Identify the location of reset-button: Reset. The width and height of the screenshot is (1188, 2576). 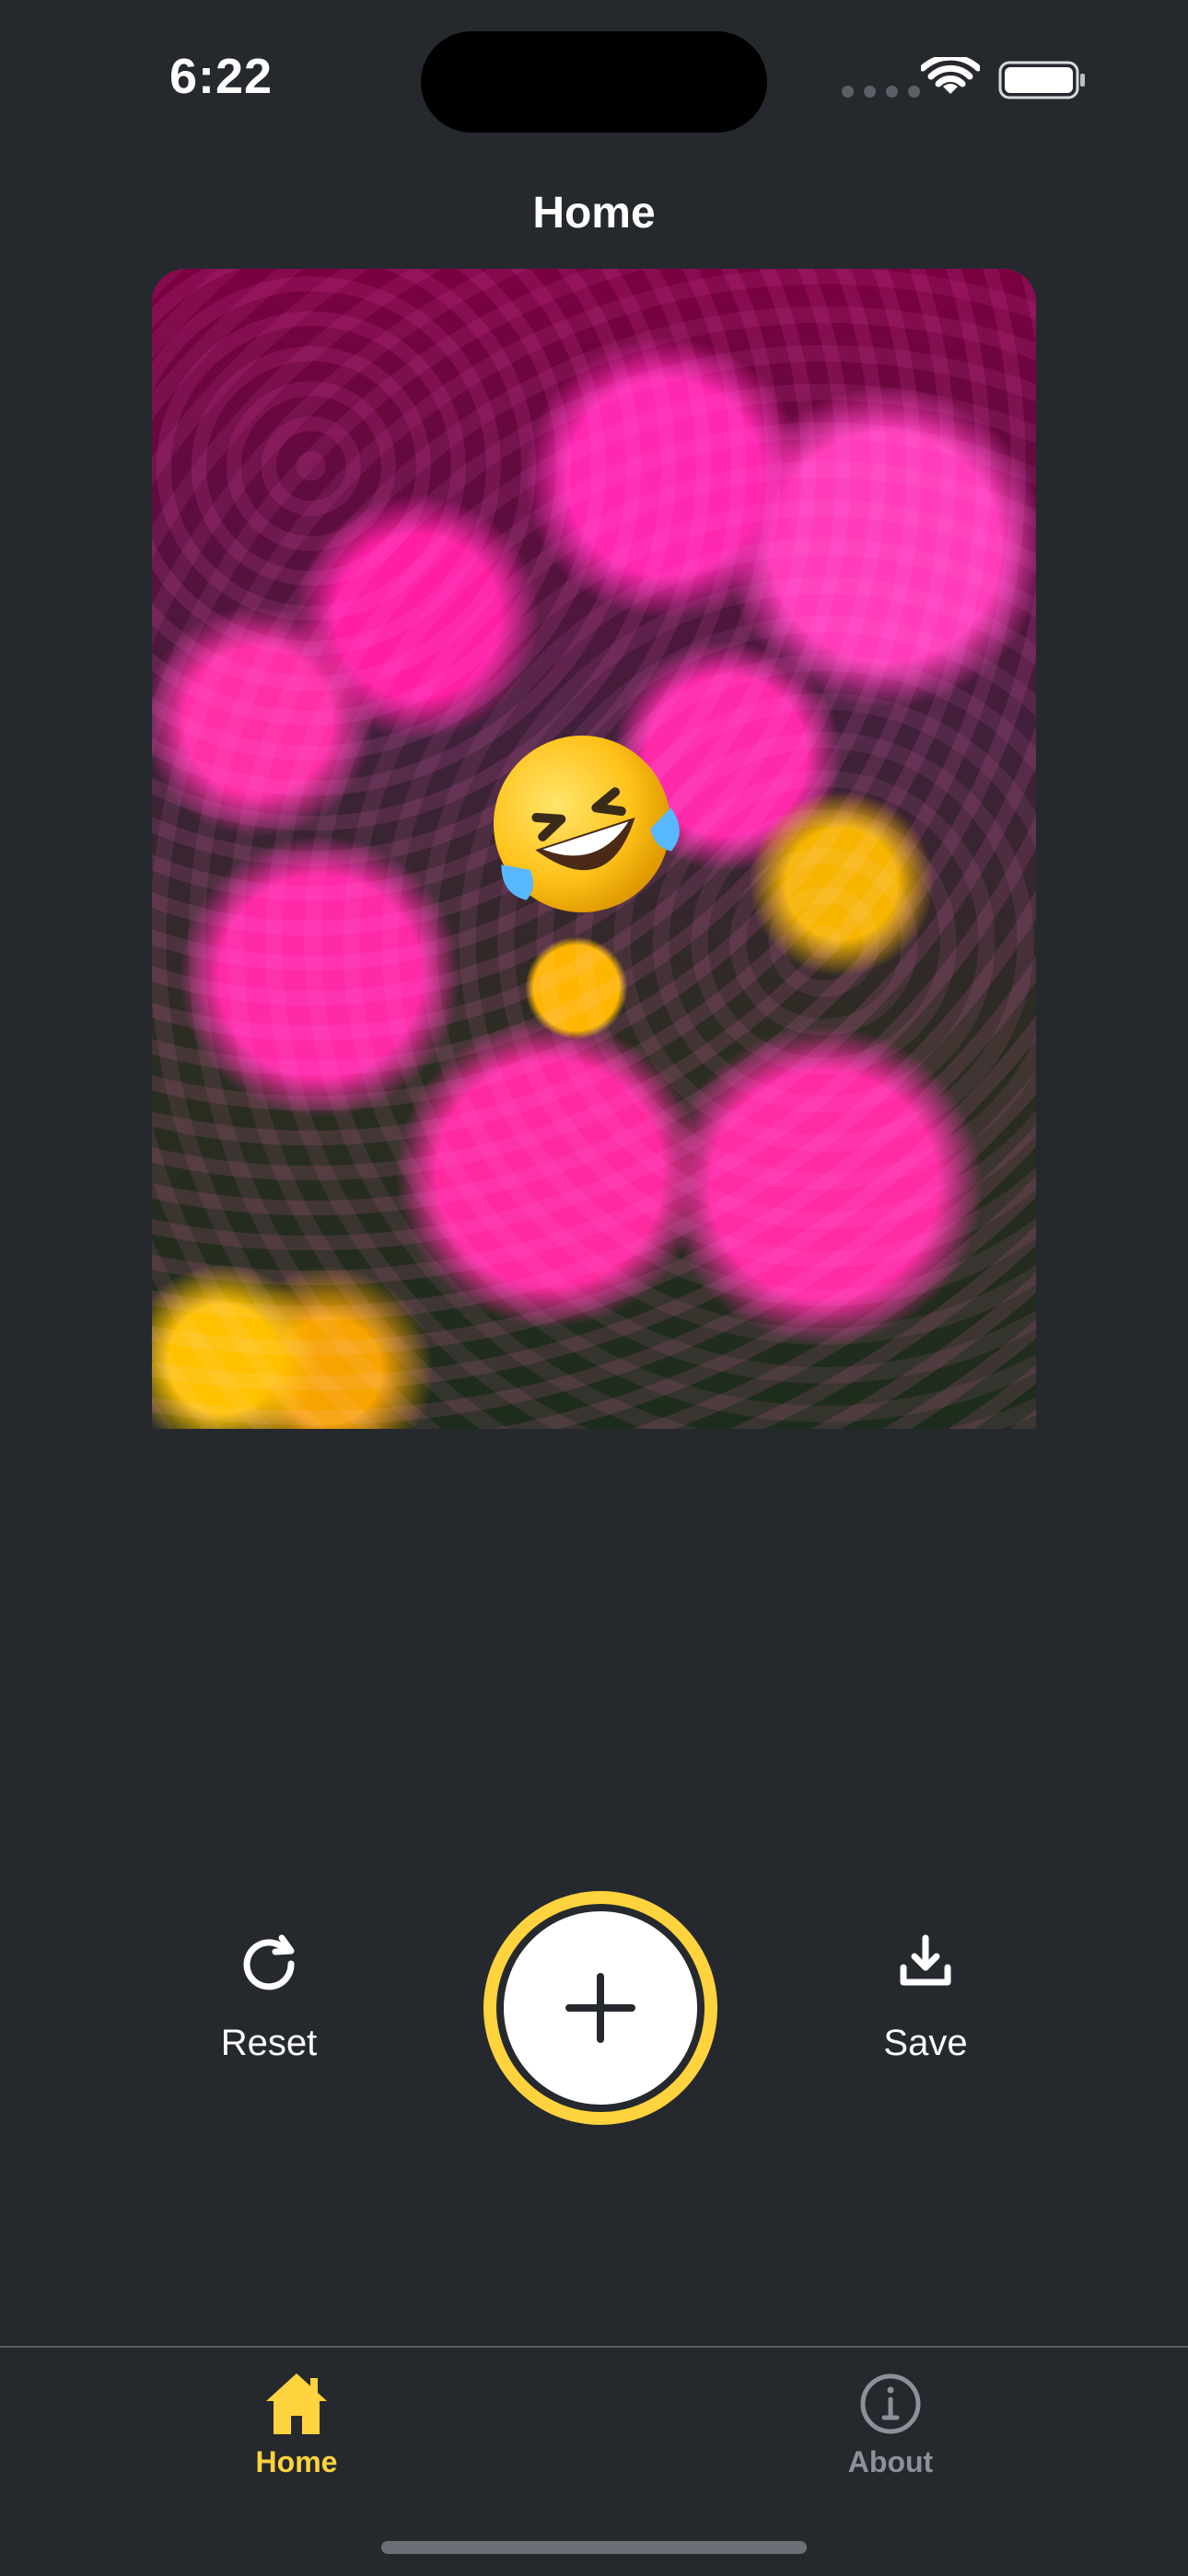
(269, 1996).